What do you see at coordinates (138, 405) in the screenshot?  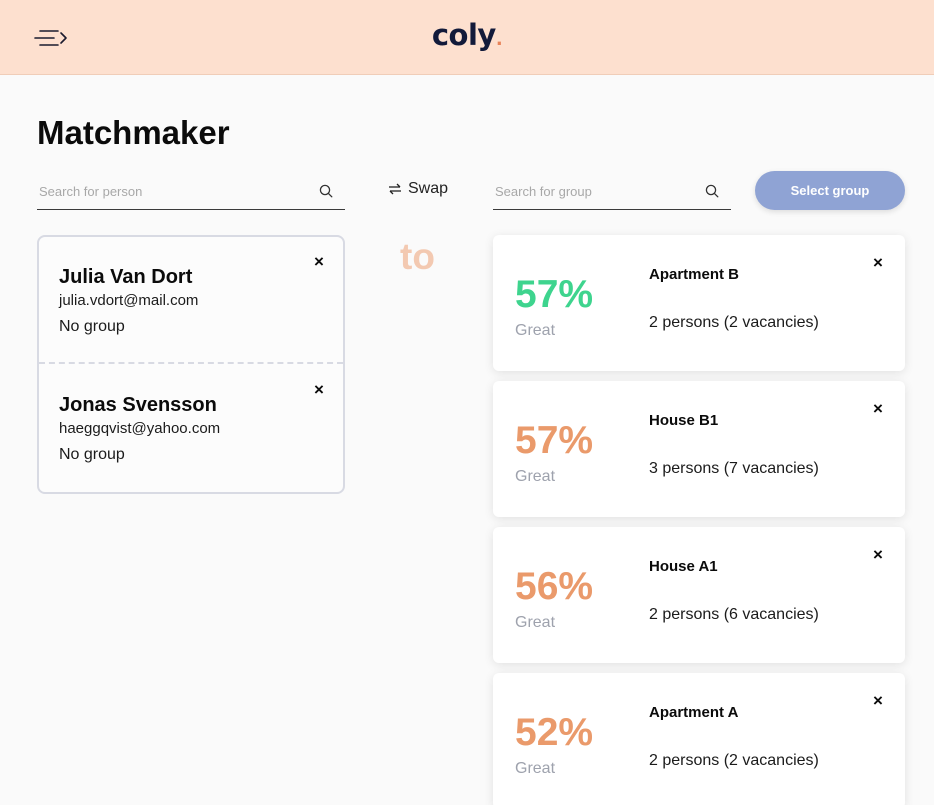 I see `person-name: Jonas Svensson` at bounding box center [138, 405].